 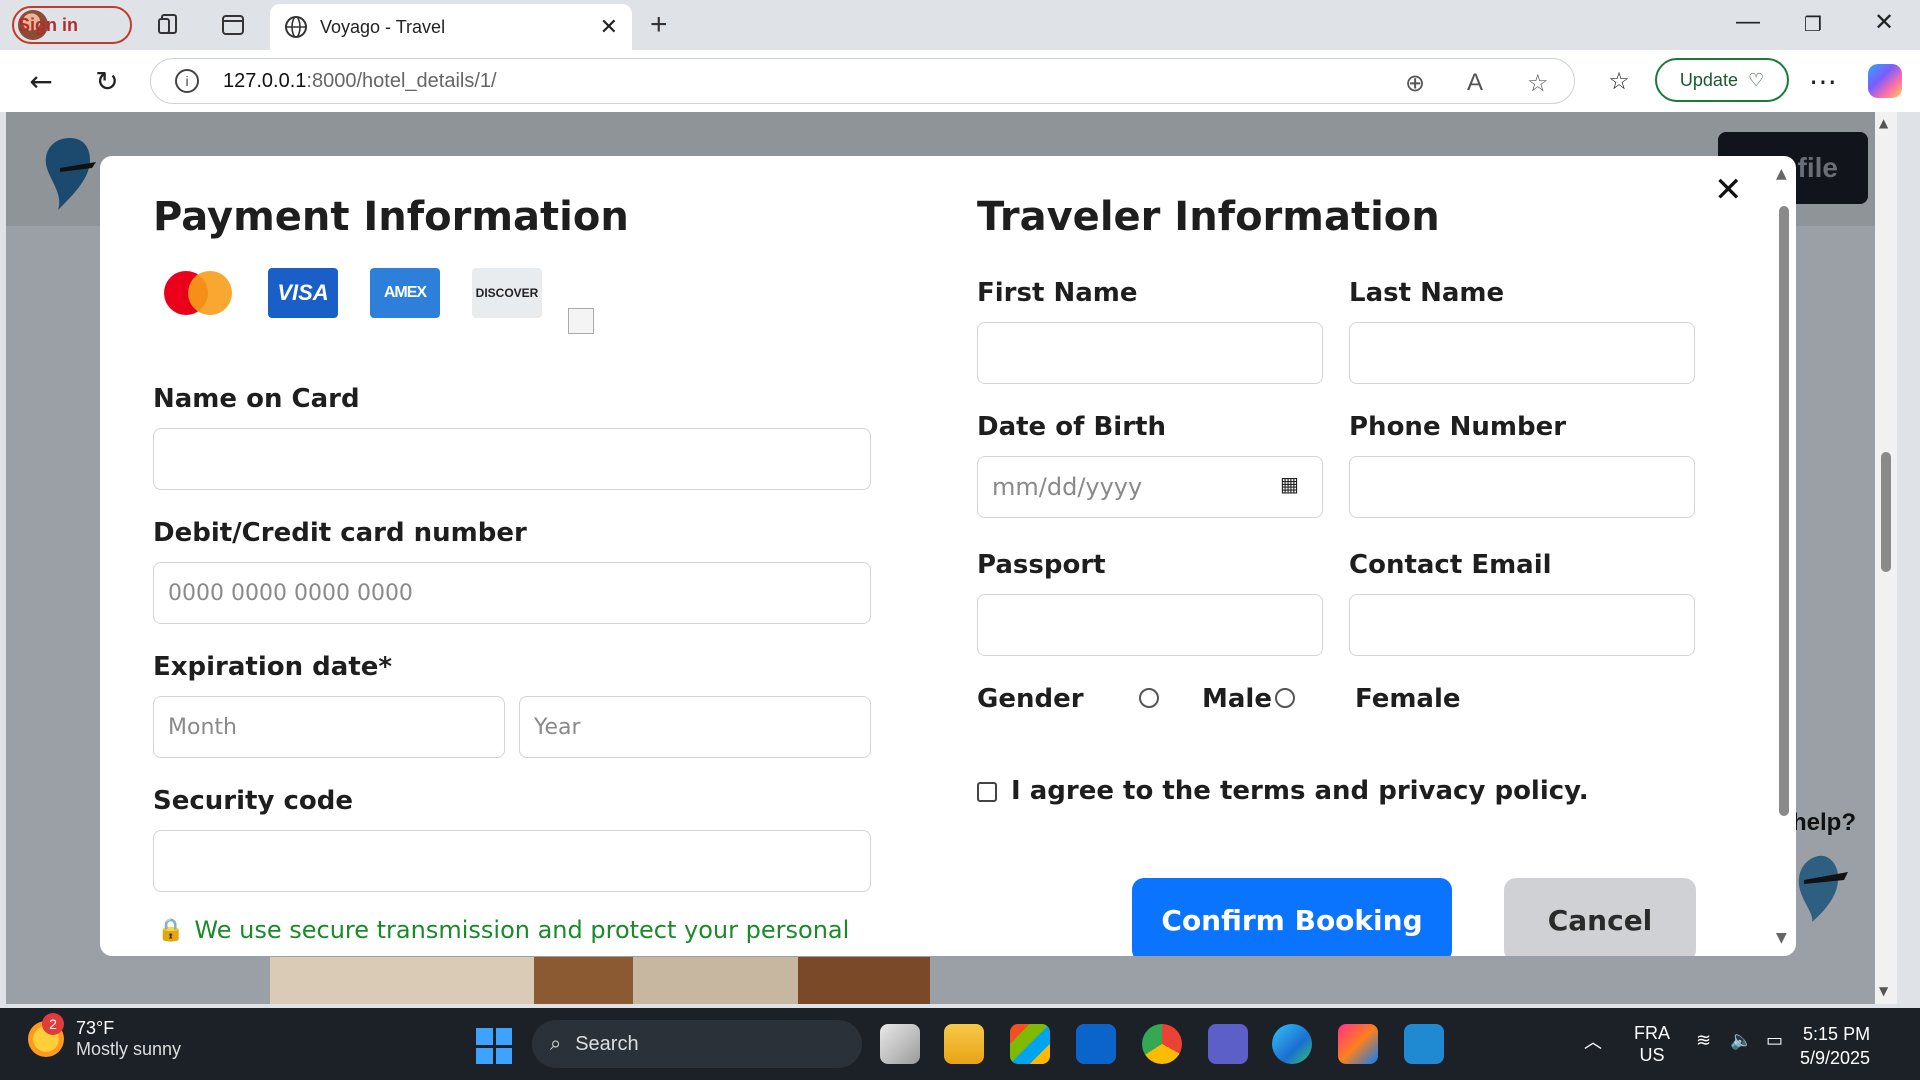 What do you see at coordinates (1708, 79) in the screenshot?
I see `update-label: Update` at bounding box center [1708, 79].